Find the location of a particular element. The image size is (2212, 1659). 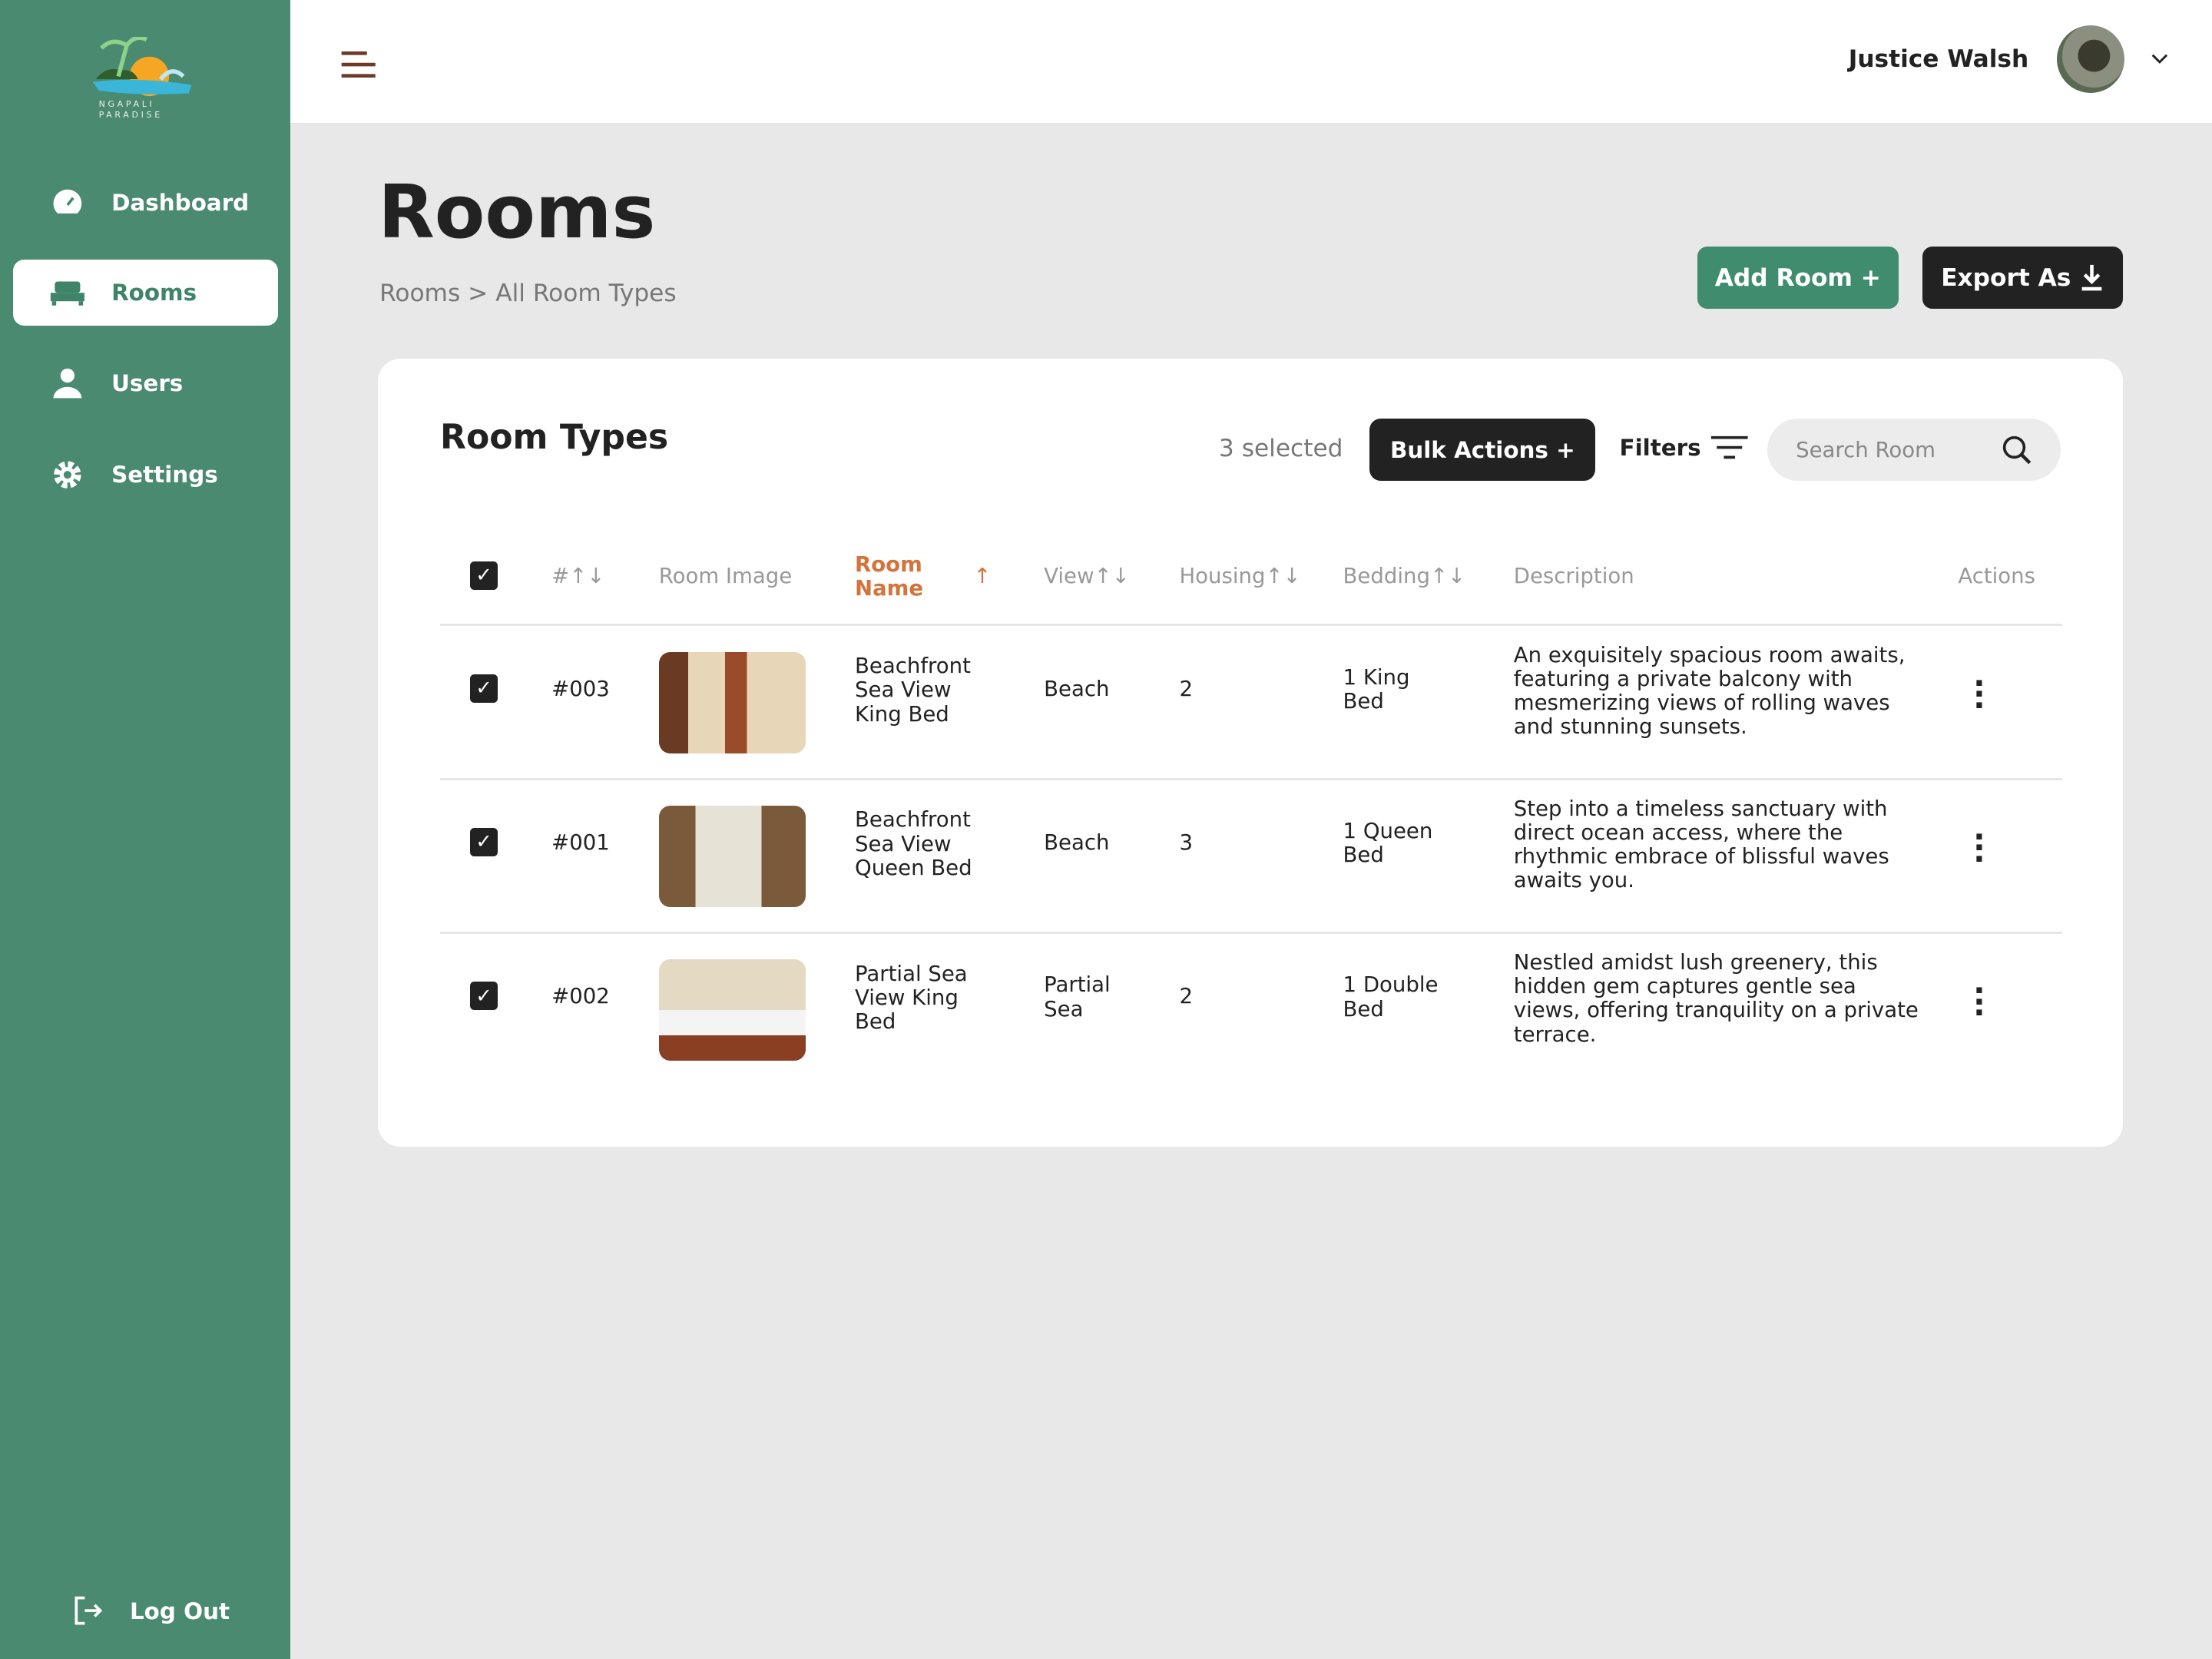

page-title: Rooms is located at coordinates (517, 213).